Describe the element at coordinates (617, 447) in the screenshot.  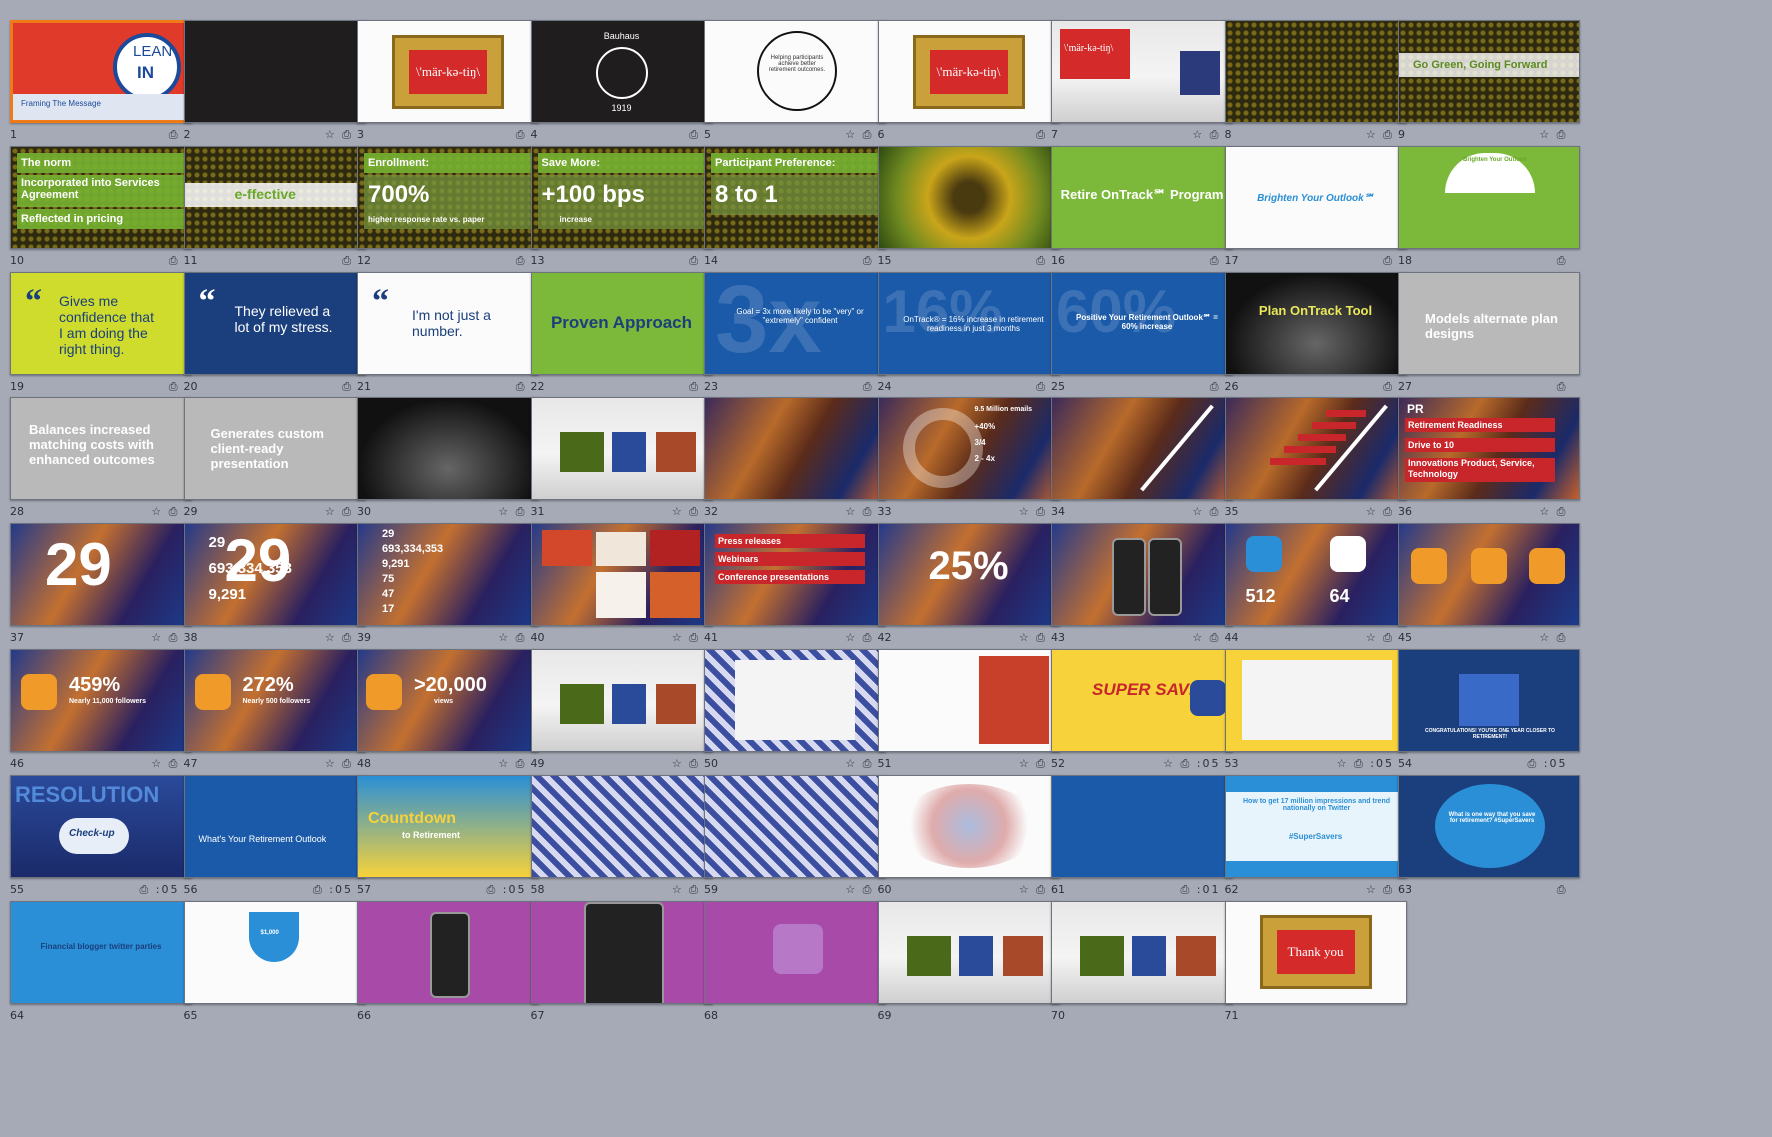
I see `slide-thumbnail-31: 31 ☆ ⎙` at that location.